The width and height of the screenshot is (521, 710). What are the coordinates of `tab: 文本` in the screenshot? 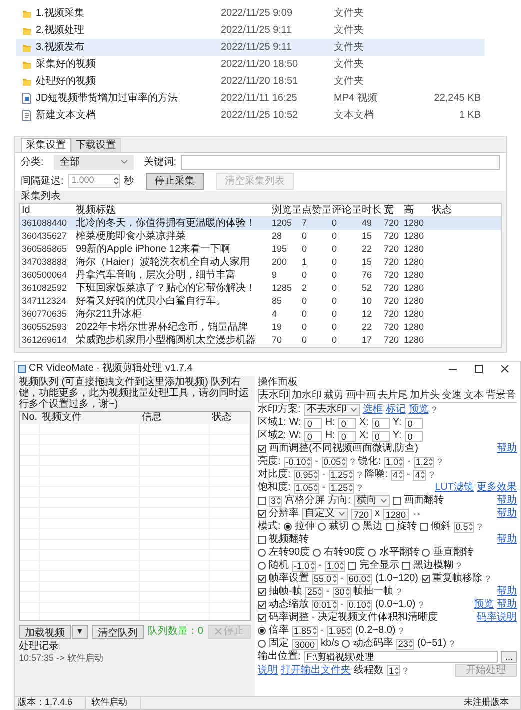 It's located at (474, 395).